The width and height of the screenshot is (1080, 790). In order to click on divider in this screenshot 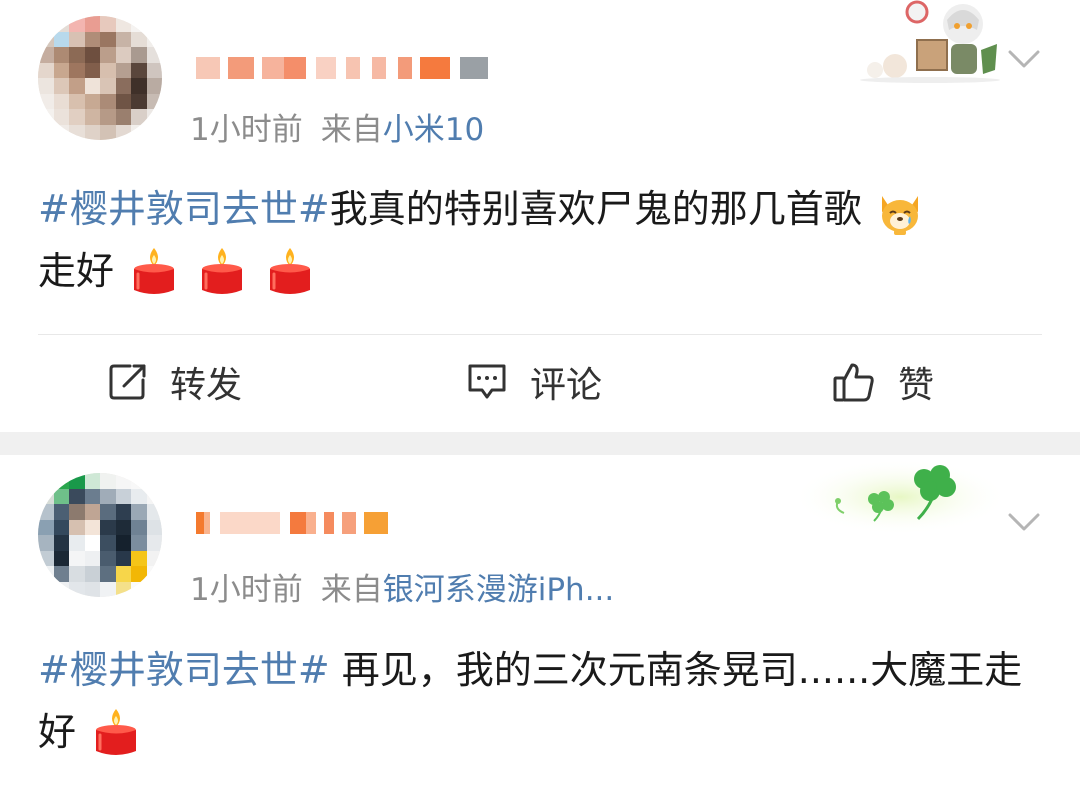, I will do `click(540, 334)`.